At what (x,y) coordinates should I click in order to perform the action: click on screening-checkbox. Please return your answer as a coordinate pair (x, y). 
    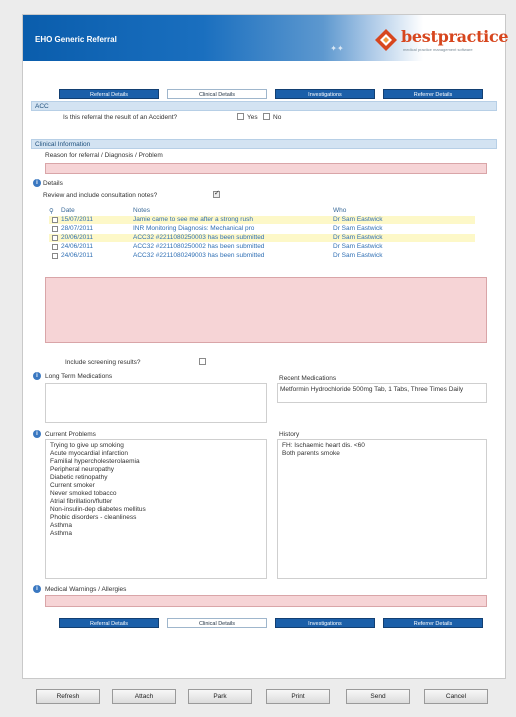
    Looking at the image, I should click on (202, 361).